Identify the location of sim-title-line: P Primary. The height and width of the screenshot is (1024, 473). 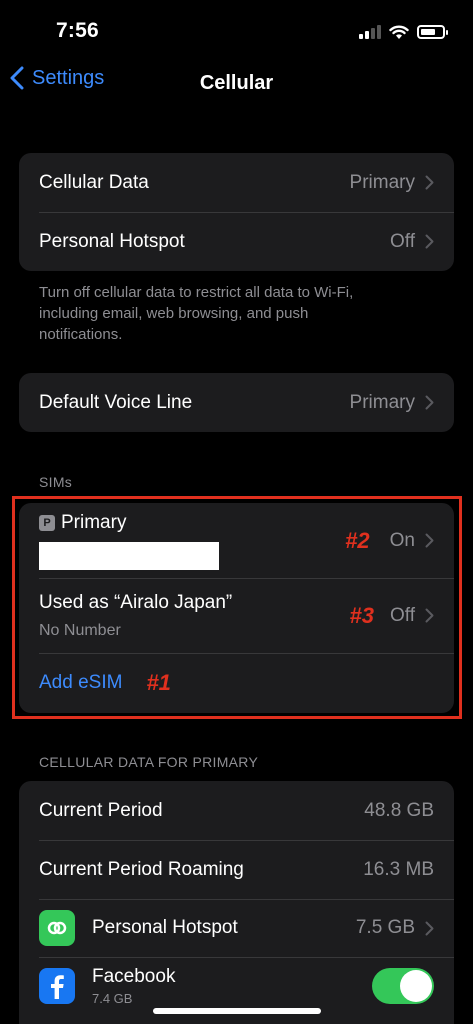
(129, 523).